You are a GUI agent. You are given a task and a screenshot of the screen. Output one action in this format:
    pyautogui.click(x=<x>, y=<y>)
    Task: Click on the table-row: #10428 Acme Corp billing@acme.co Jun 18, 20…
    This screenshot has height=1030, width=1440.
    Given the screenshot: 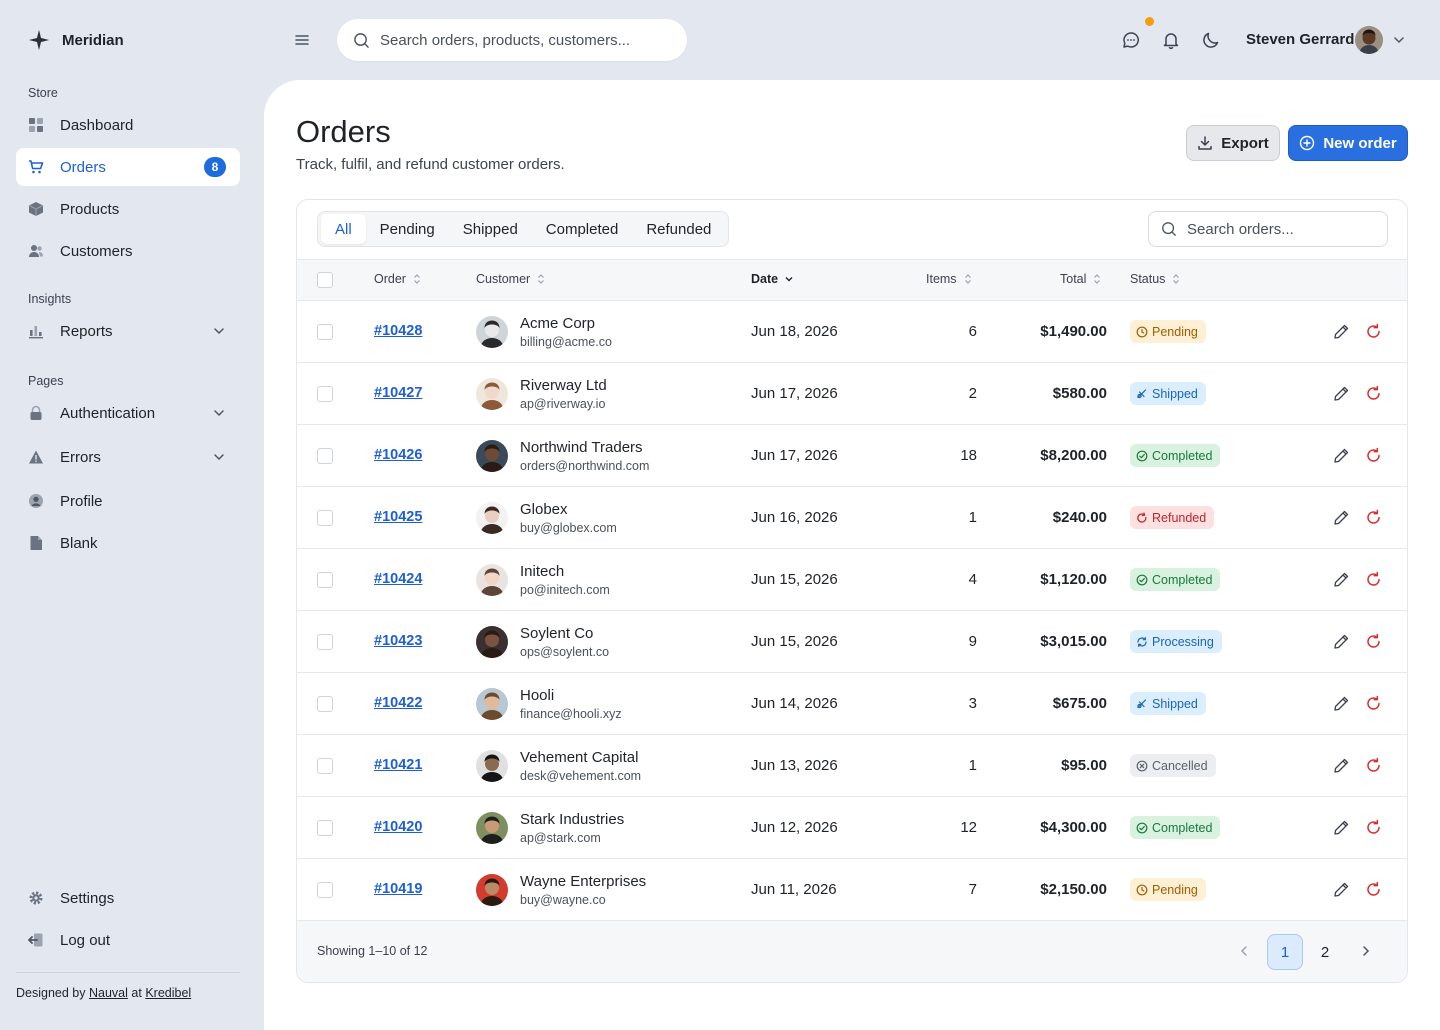 What is the action you would take?
    pyautogui.click(x=852, y=332)
    